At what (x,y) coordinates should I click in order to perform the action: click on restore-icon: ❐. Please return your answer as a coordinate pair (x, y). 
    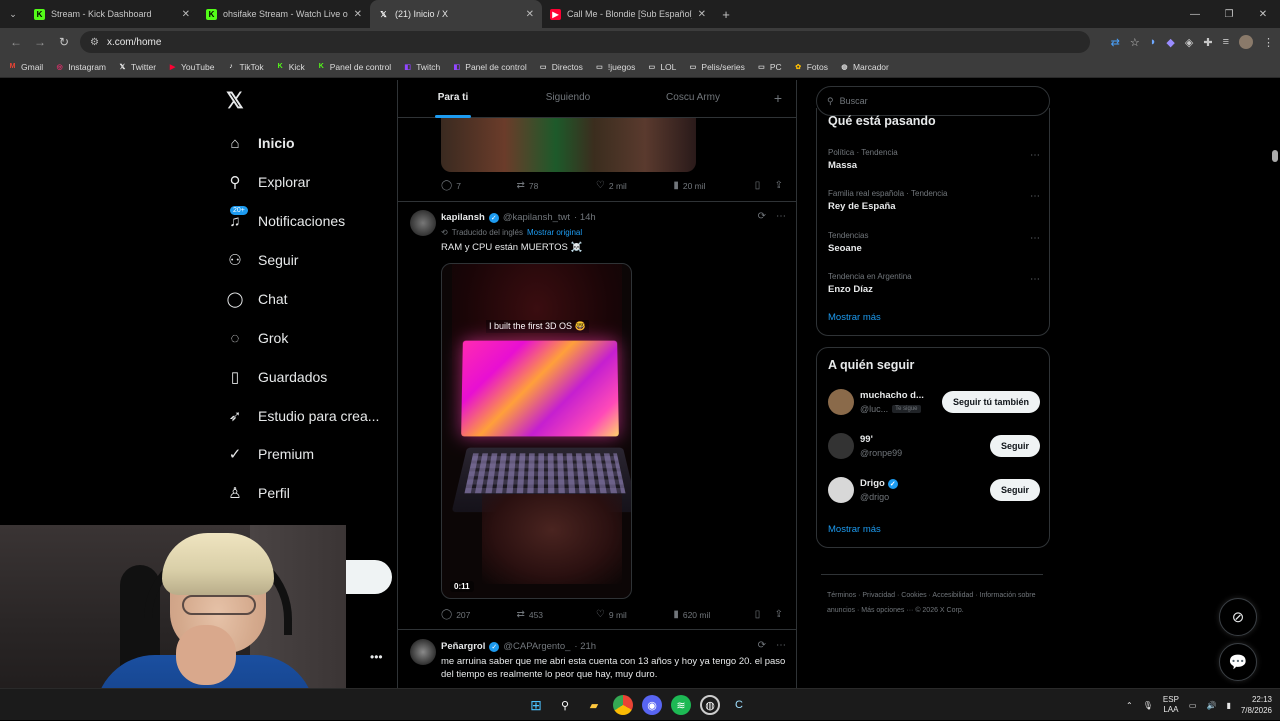
    Looking at the image, I should click on (1229, 14).